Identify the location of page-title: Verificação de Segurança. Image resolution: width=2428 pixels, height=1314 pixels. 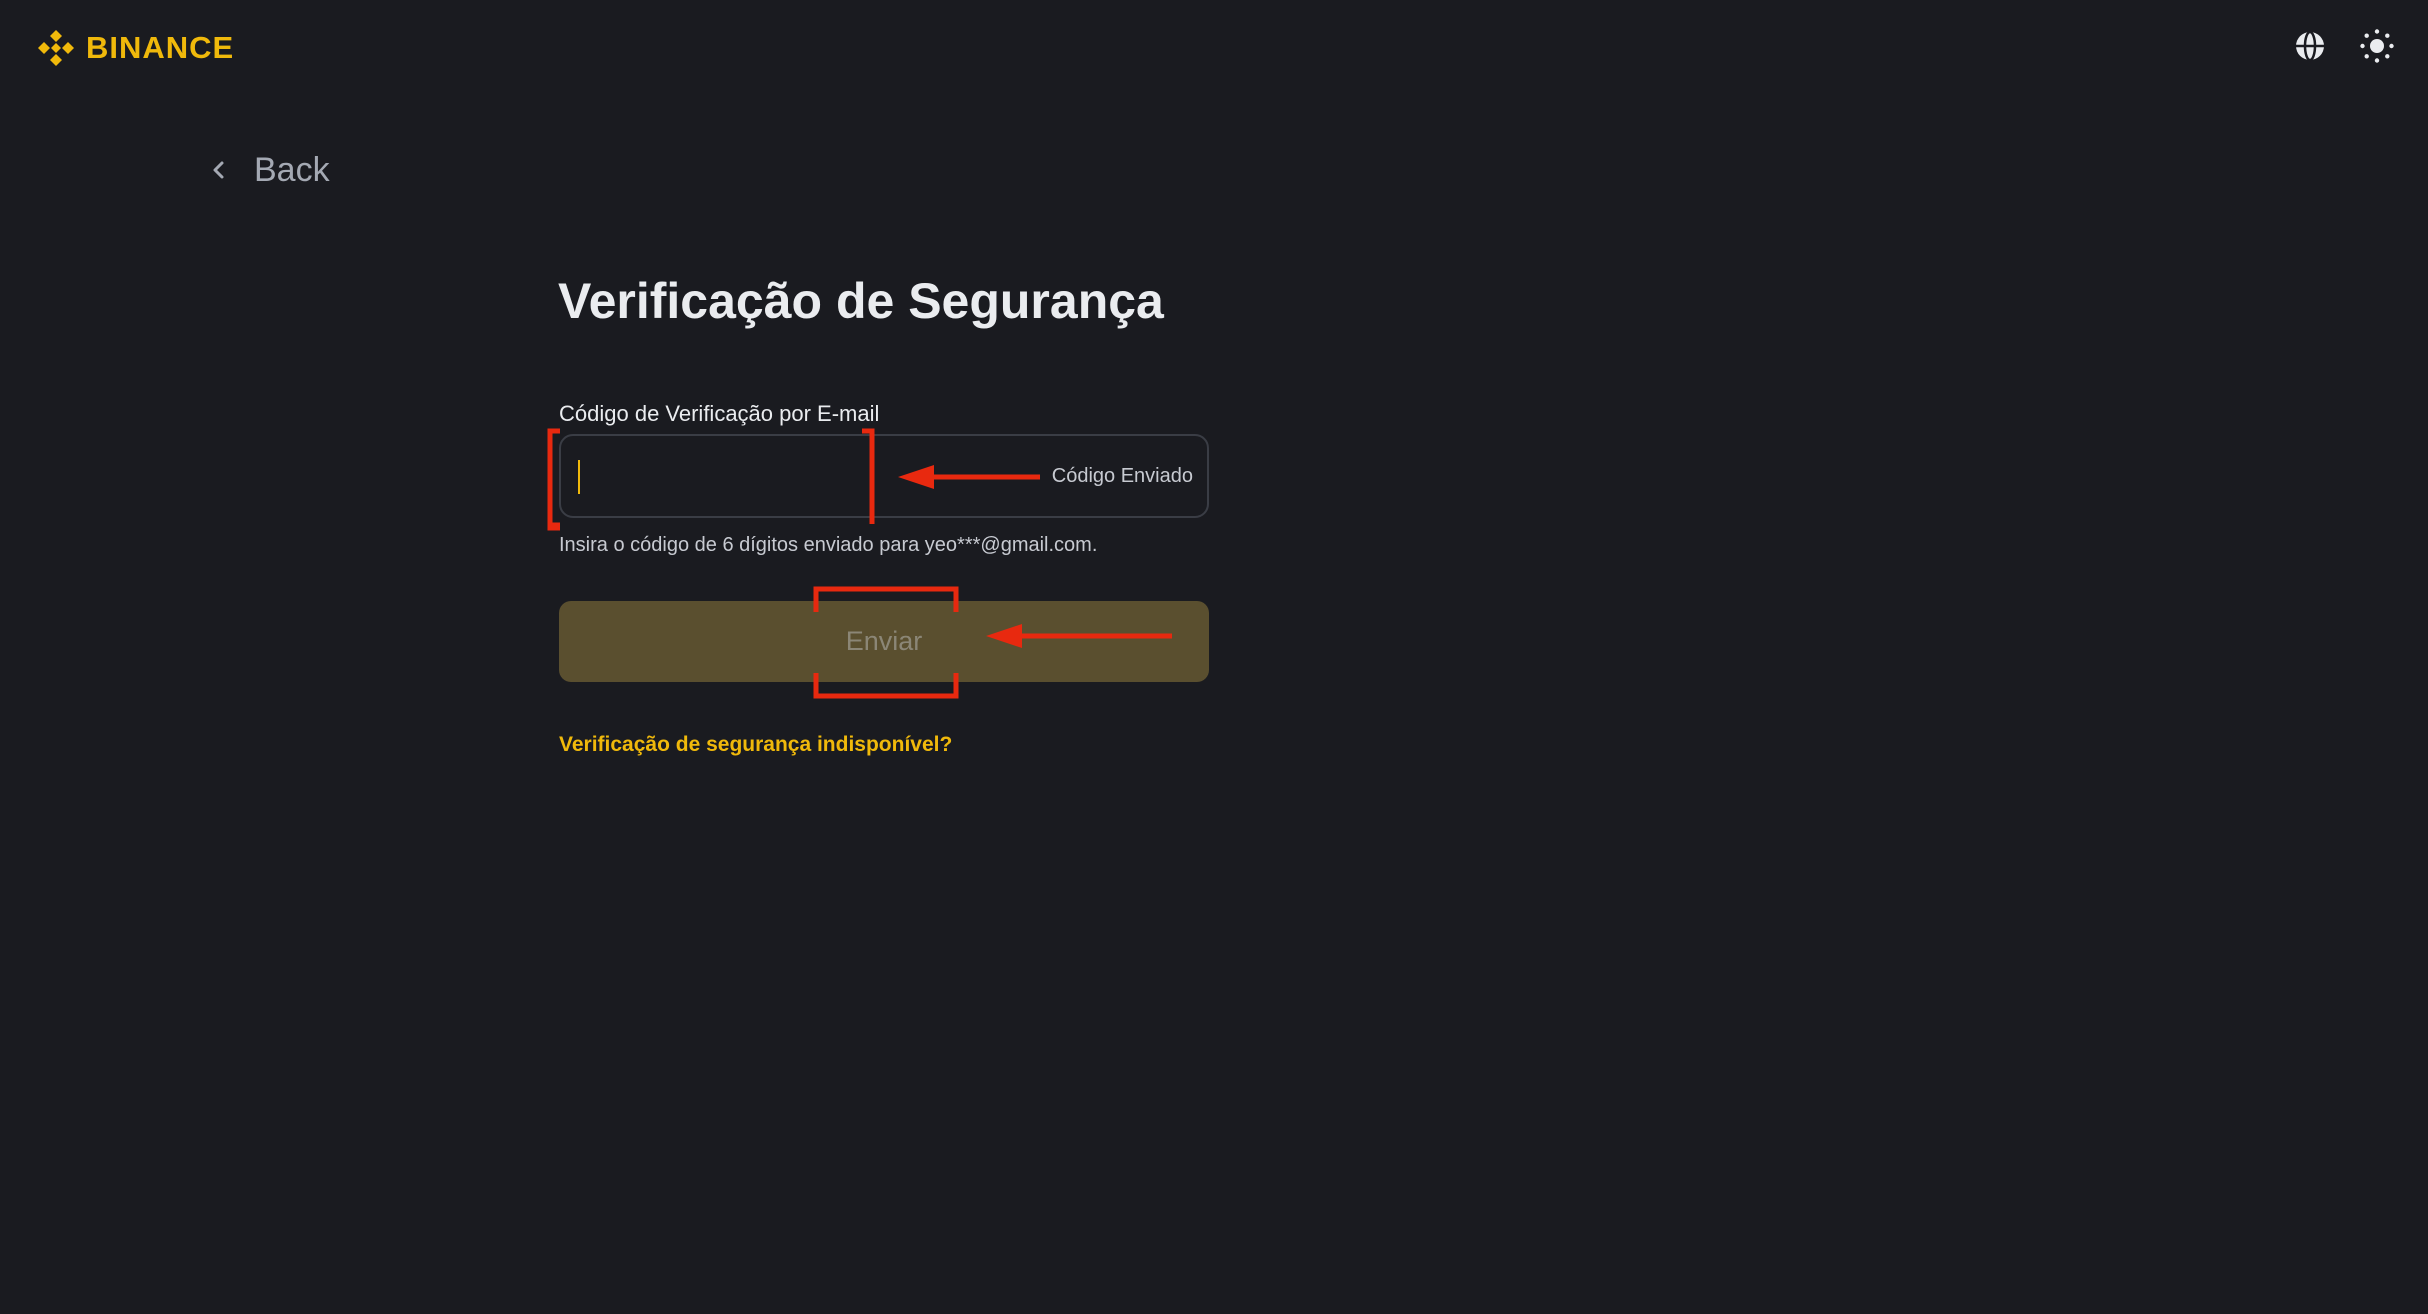
(861, 301).